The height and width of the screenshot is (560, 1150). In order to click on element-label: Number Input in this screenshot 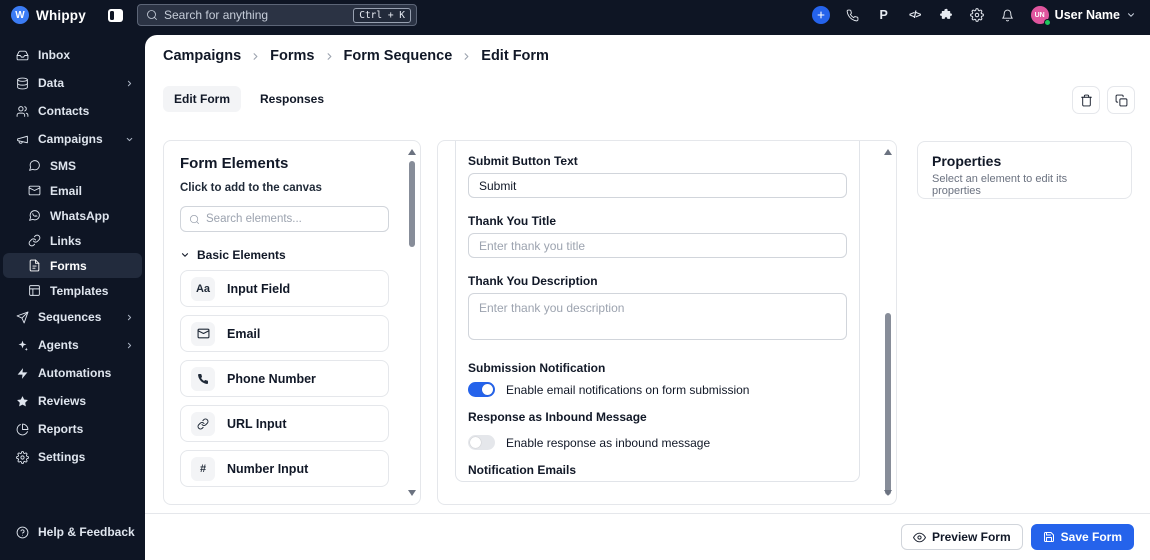, I will do `click(268, 468)`.